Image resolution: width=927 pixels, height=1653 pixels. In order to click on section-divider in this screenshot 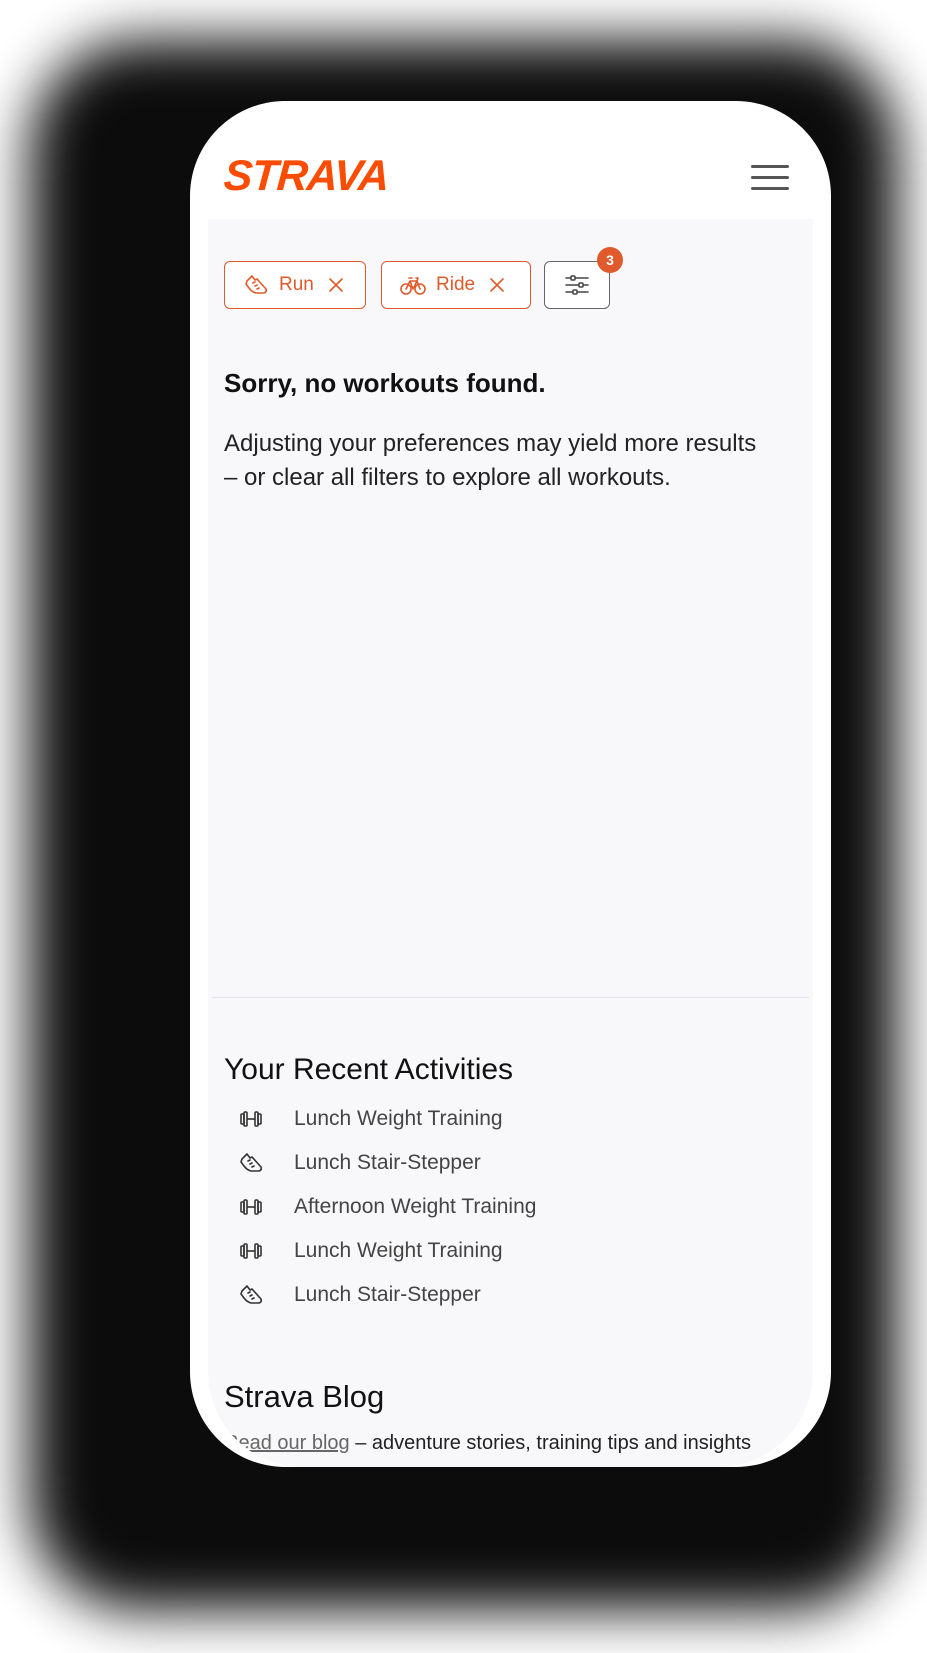, I will do `click(510, 997)`.